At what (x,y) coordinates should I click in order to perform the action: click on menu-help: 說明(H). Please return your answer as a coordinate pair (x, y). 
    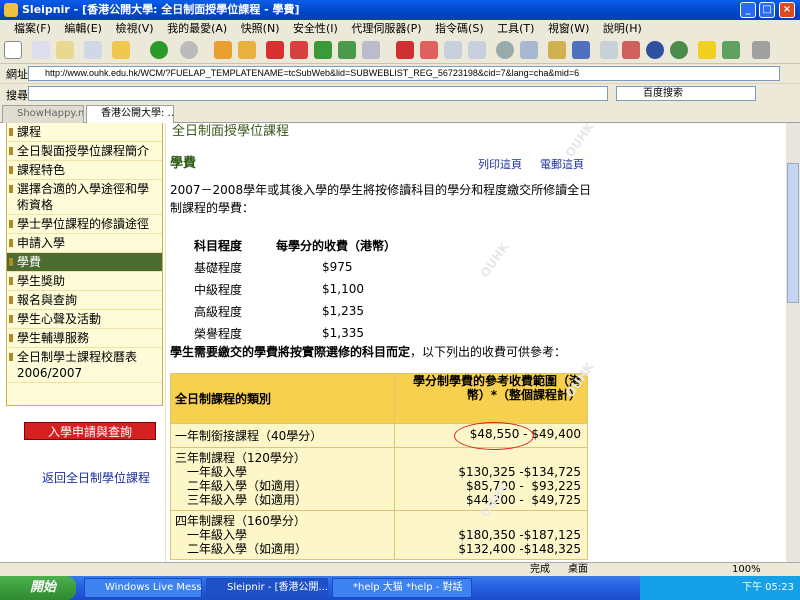
    Looking at the image, I should click on (622, 28).